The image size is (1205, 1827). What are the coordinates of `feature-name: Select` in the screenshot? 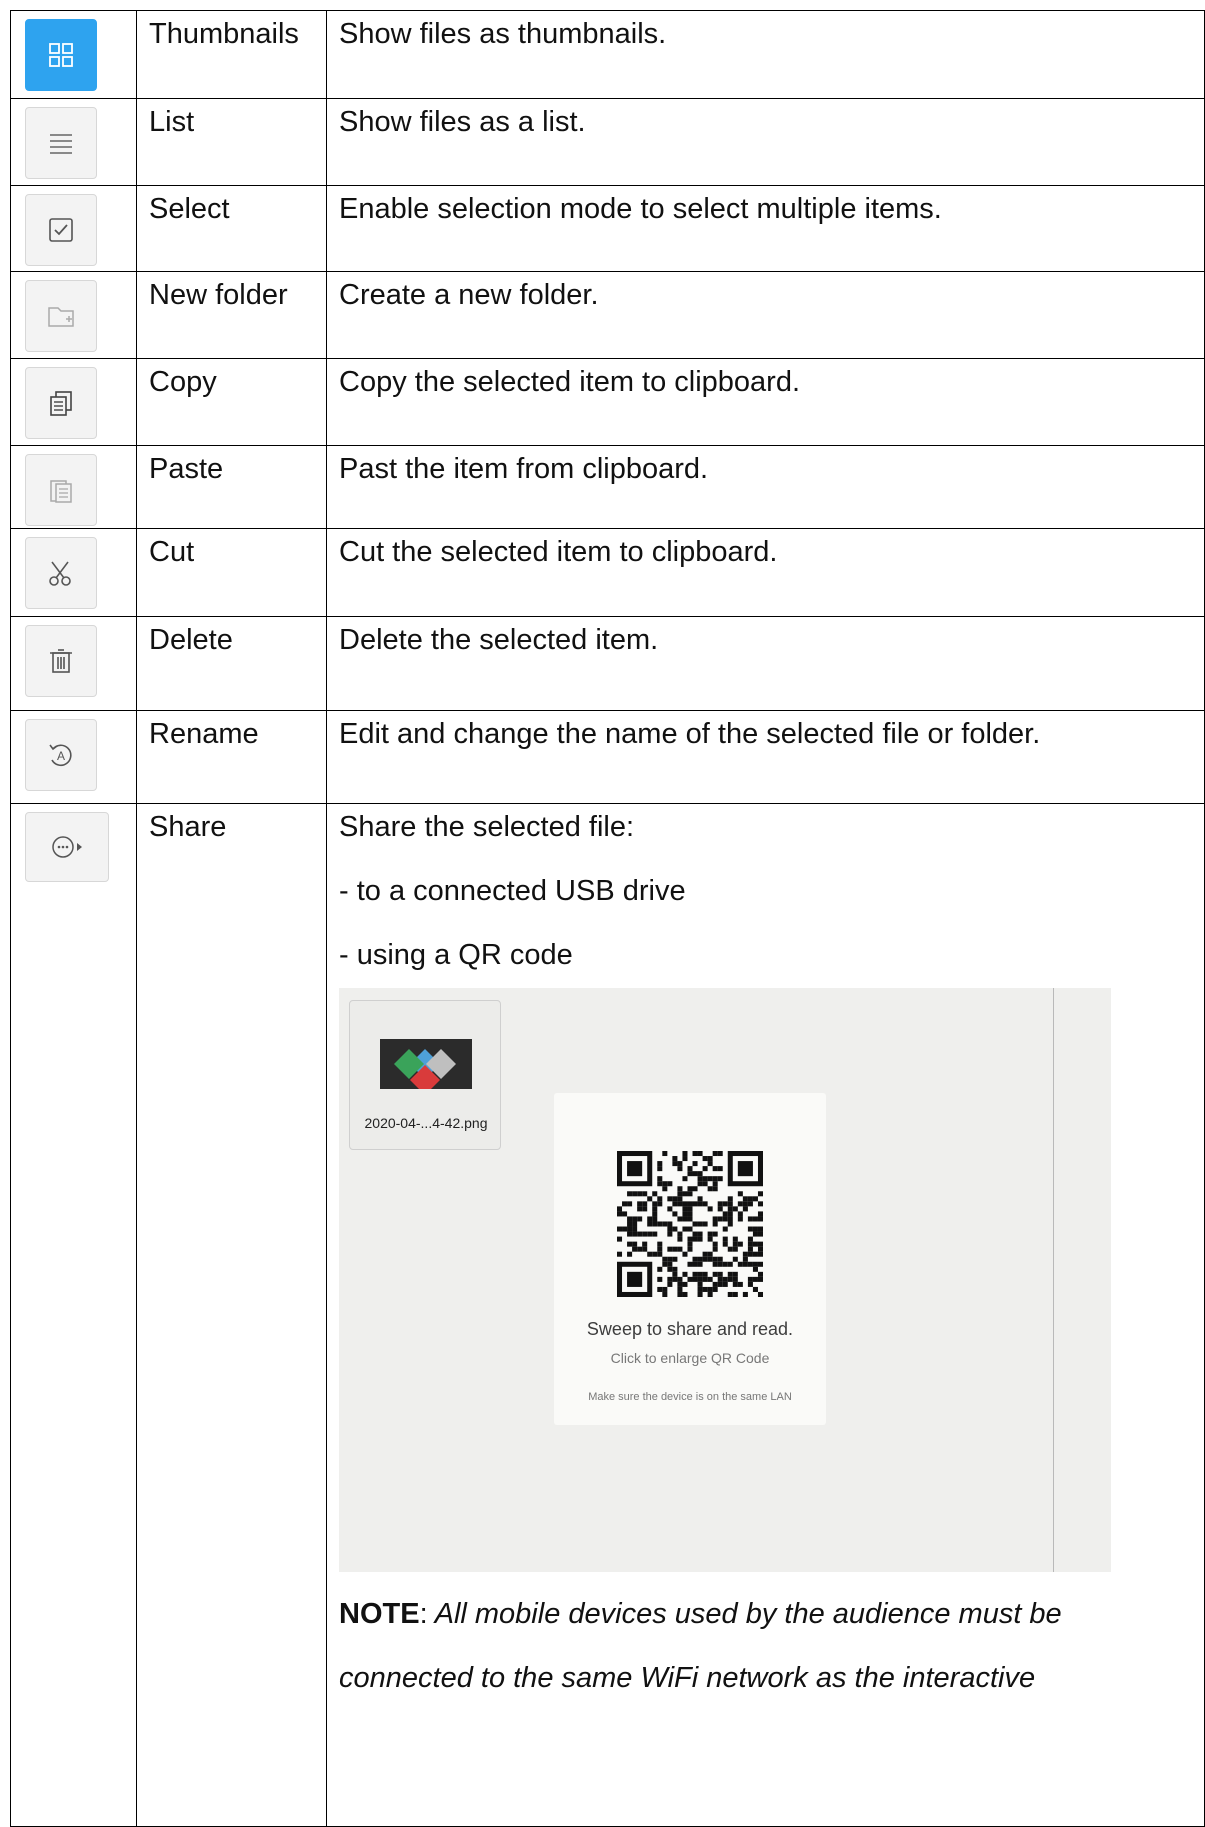 It's located at (231, 228).